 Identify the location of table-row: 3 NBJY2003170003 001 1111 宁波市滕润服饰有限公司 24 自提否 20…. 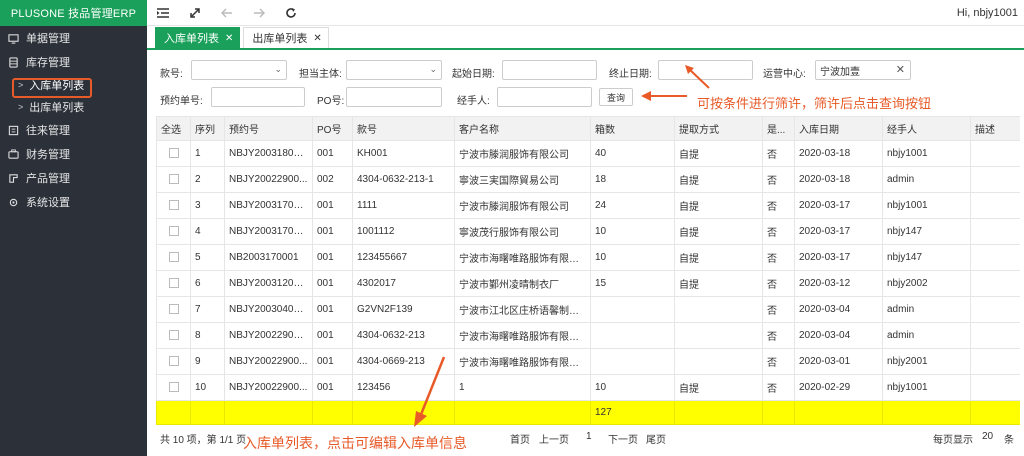
(588, 205).